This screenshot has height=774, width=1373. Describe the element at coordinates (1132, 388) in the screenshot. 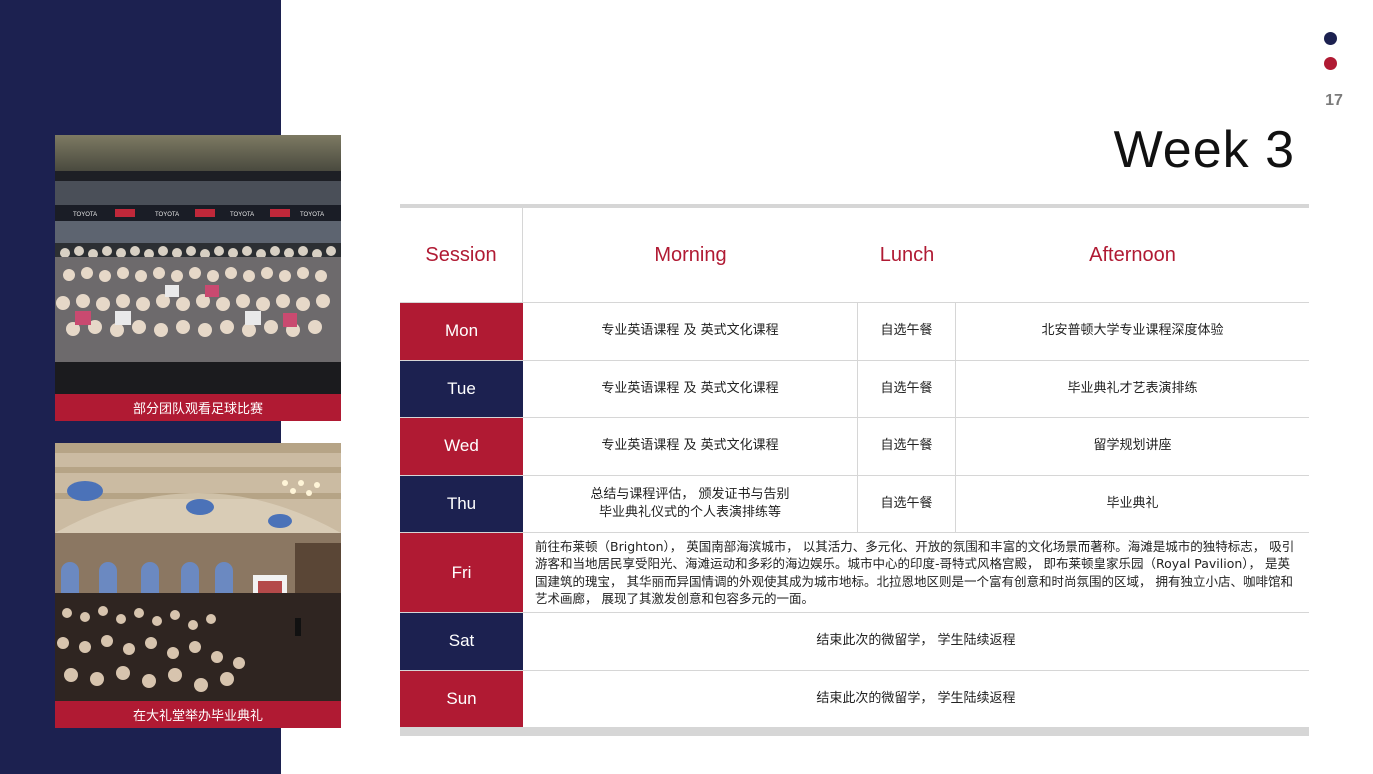

I see `afternoon-cell: 毕业典礼才艺表演排练` at that location.